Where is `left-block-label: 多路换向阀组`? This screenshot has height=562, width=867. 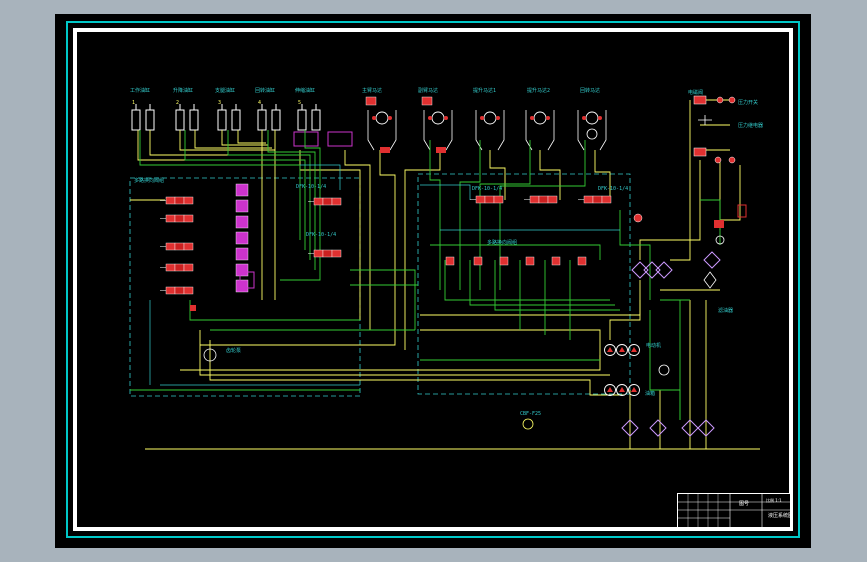
left-block-label: 多路换向阀组 is located at coordinates (149, 180).